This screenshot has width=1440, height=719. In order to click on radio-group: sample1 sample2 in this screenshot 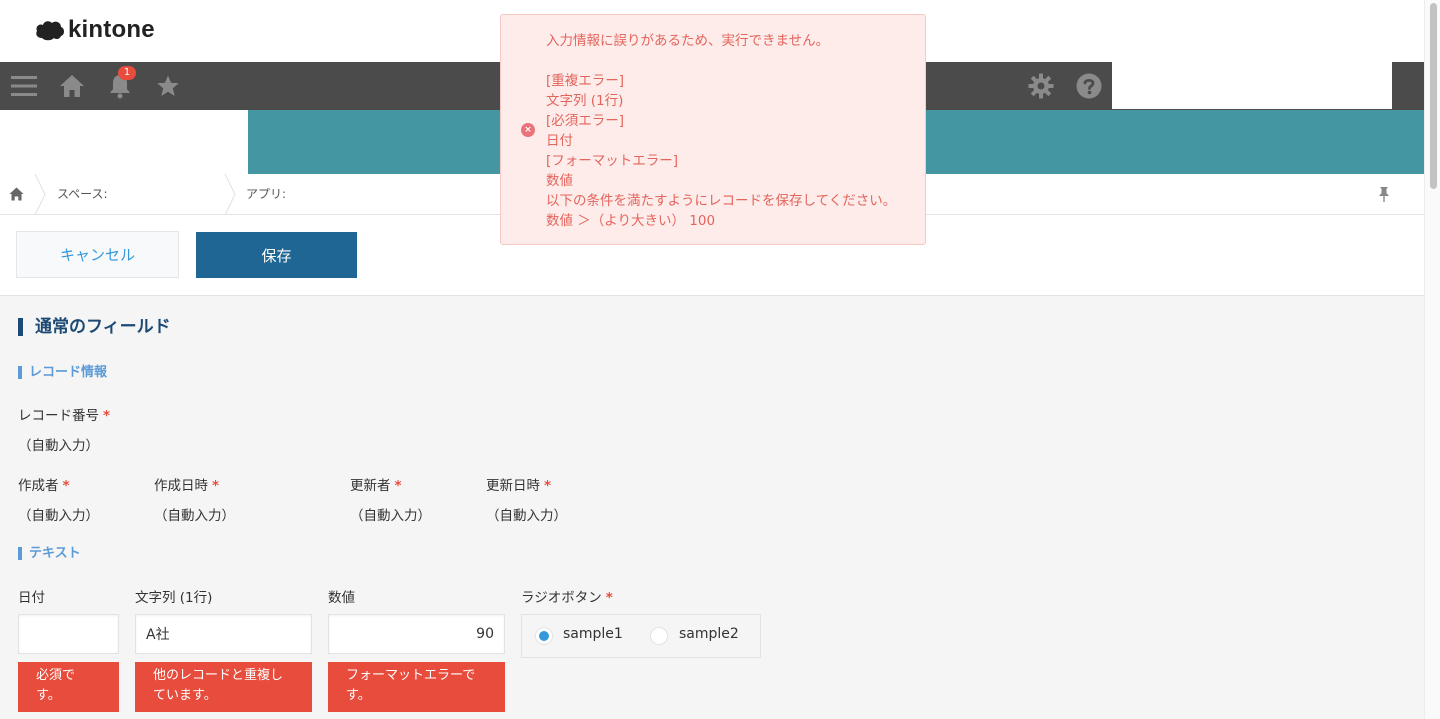, I will do `click(641, 636)`.